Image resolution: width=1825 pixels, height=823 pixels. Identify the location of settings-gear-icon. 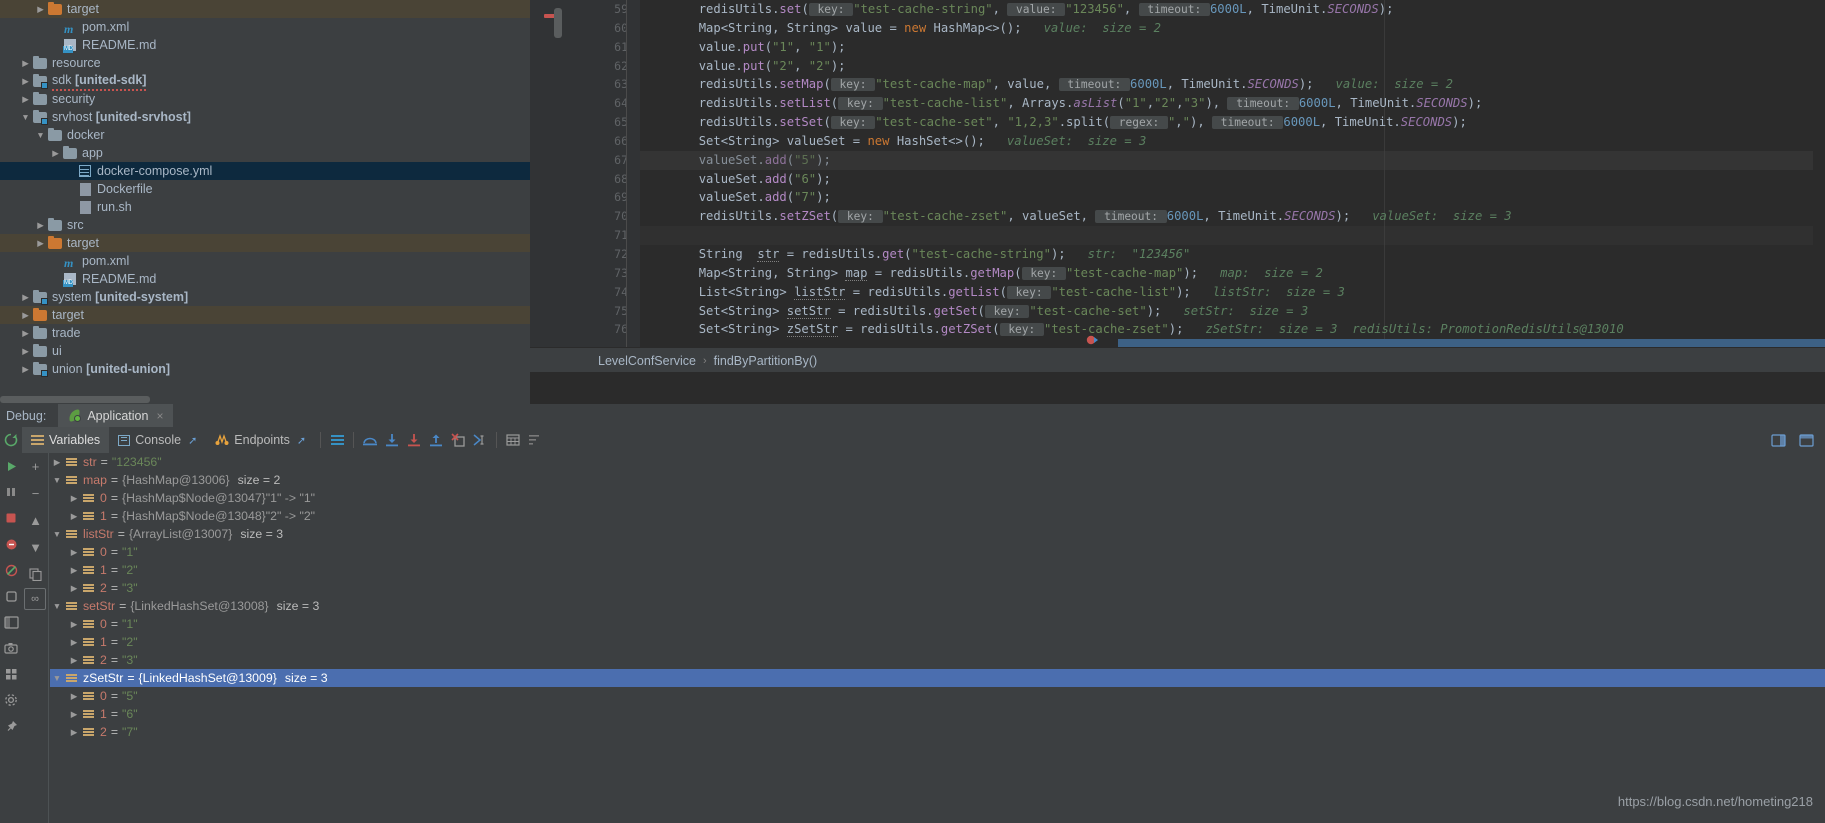
(11, 596).